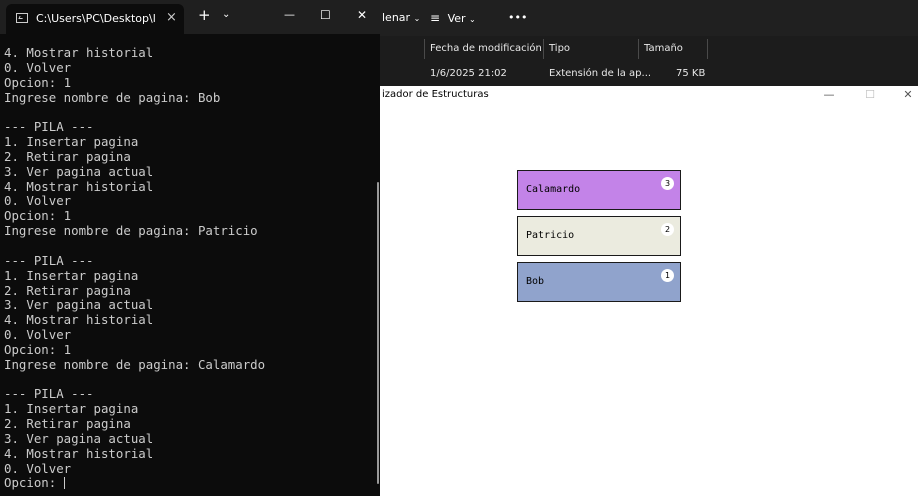 The height and width of the screenshot is (496, 918). What do you see at coordinates (667, 183) in the screenshot?
I see `stack-position-badge: 3` at bounding box center [667, 183].